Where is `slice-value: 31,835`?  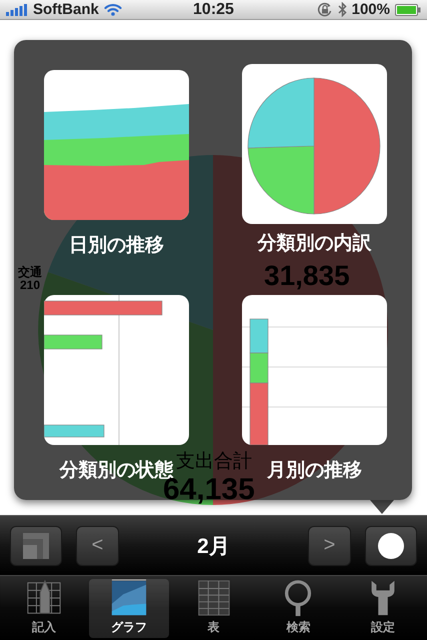
slice-value: 31,835 is located at coordinates (307, 276).